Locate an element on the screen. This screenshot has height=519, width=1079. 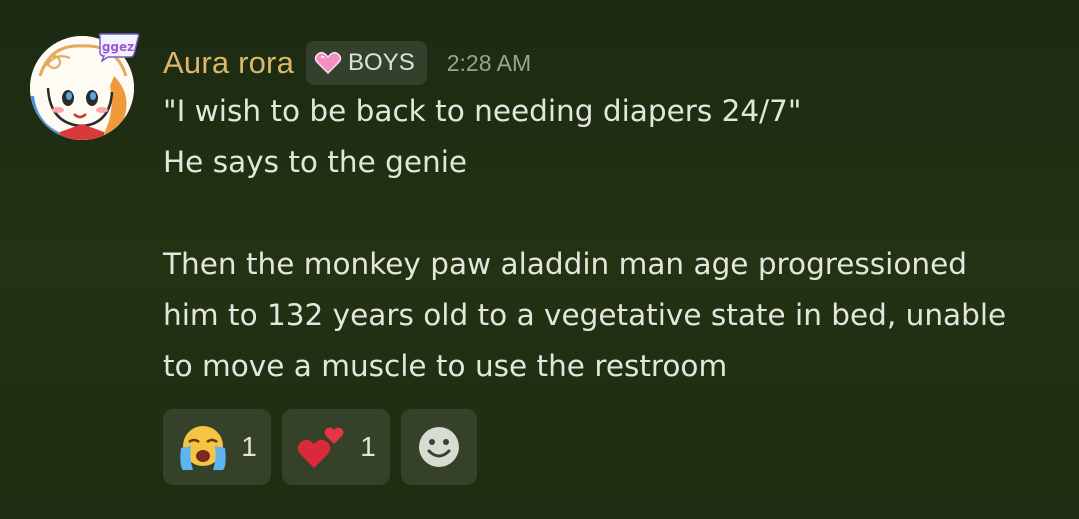
timestamp: 2:28 AM is located at coordinates (489, 62).